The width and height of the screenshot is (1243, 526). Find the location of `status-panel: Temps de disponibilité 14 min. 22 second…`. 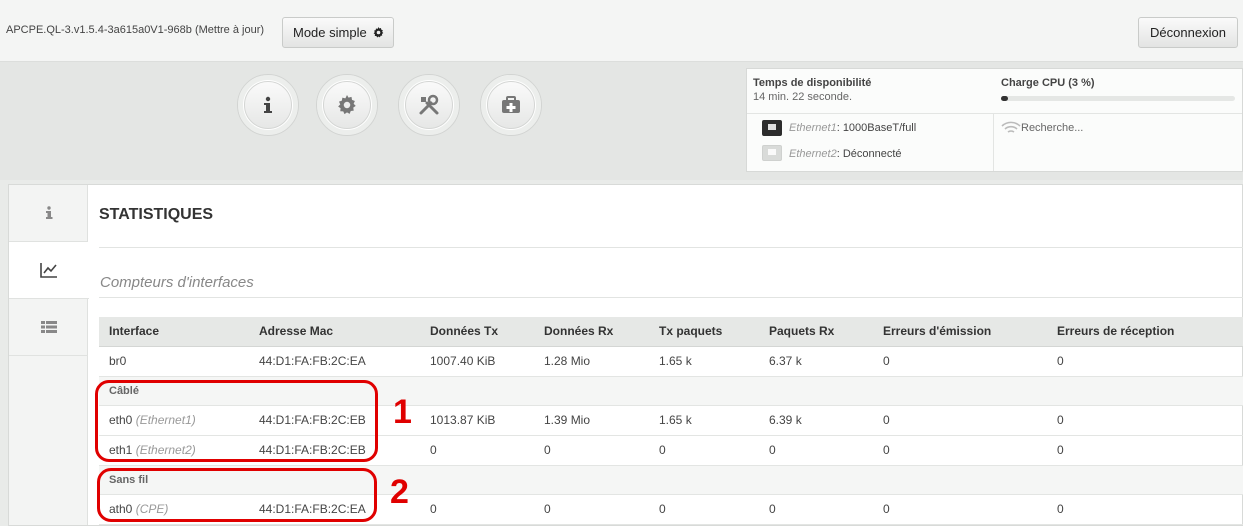

status-panel: Temps de disponibilité 14 min. 22 second… is located at coordinates (994, 120).